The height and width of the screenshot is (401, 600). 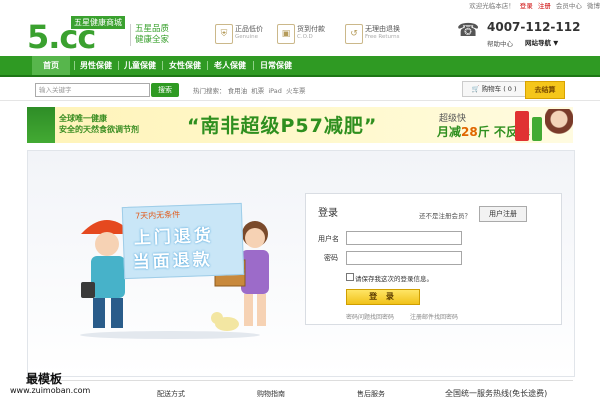 I want to click on footer-hotline: 全国统一服务热线(免长途费), so click(x=496, y=393).